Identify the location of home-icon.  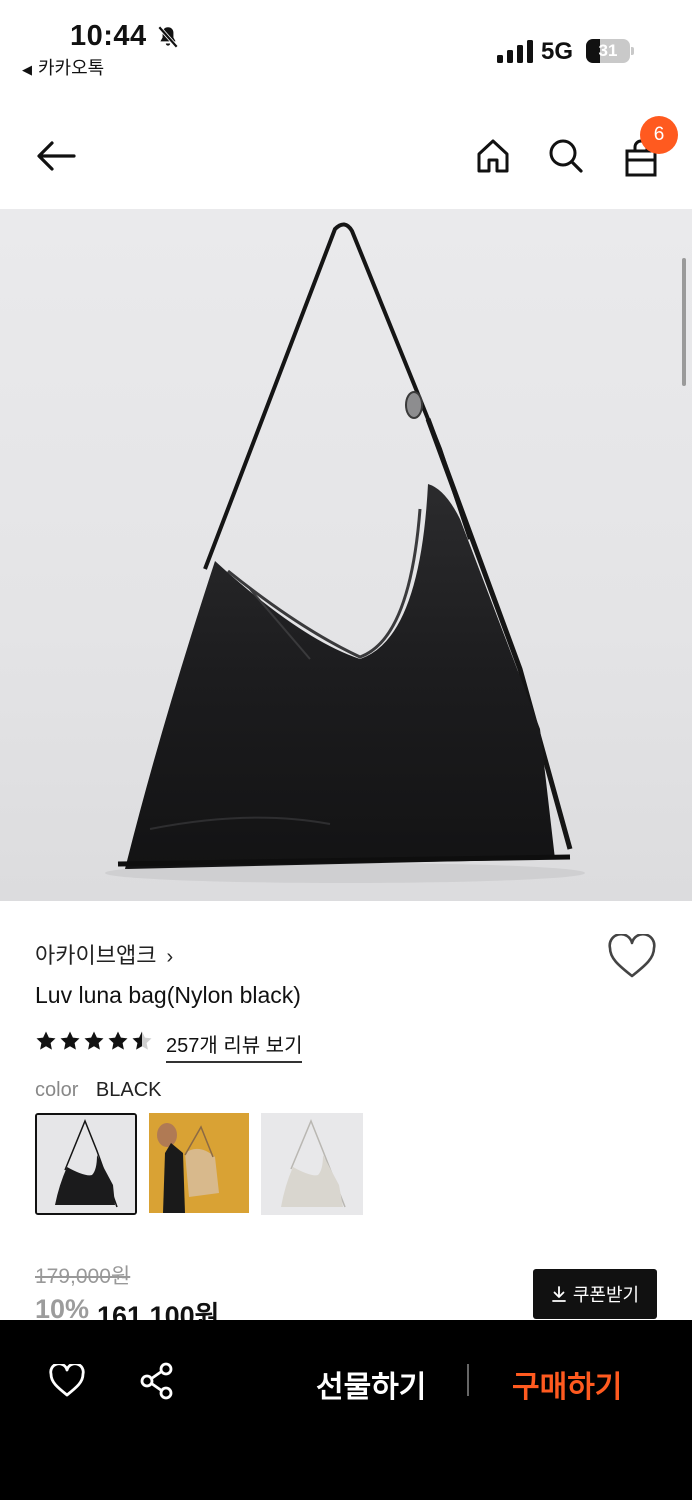
(493, 156).